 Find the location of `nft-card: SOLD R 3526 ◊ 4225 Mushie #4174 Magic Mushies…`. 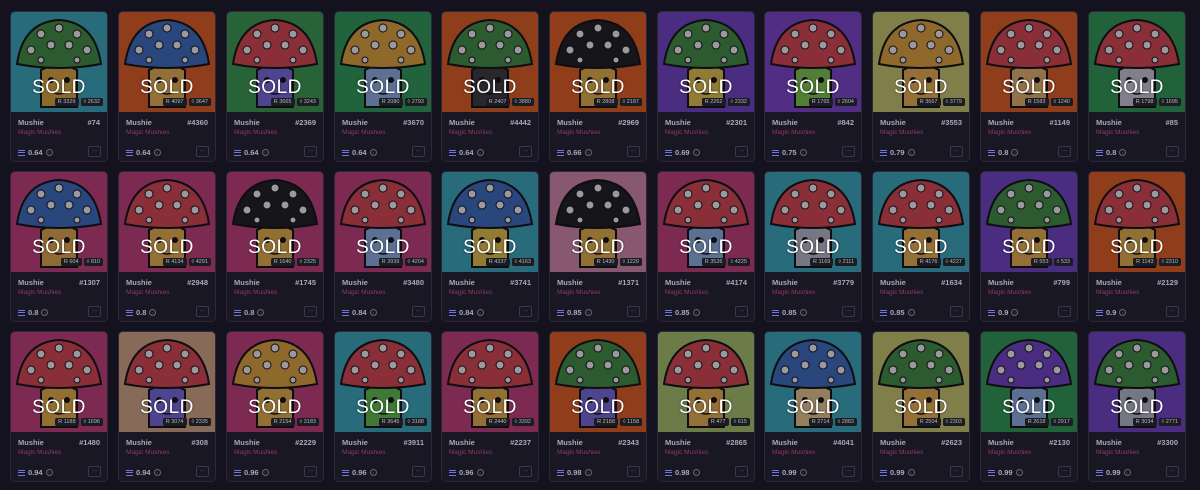

nft-card: SOLD R 3526 ◊ 4225 Mushie #4174 Magic Mushies… is located at coordinates (706, 246).